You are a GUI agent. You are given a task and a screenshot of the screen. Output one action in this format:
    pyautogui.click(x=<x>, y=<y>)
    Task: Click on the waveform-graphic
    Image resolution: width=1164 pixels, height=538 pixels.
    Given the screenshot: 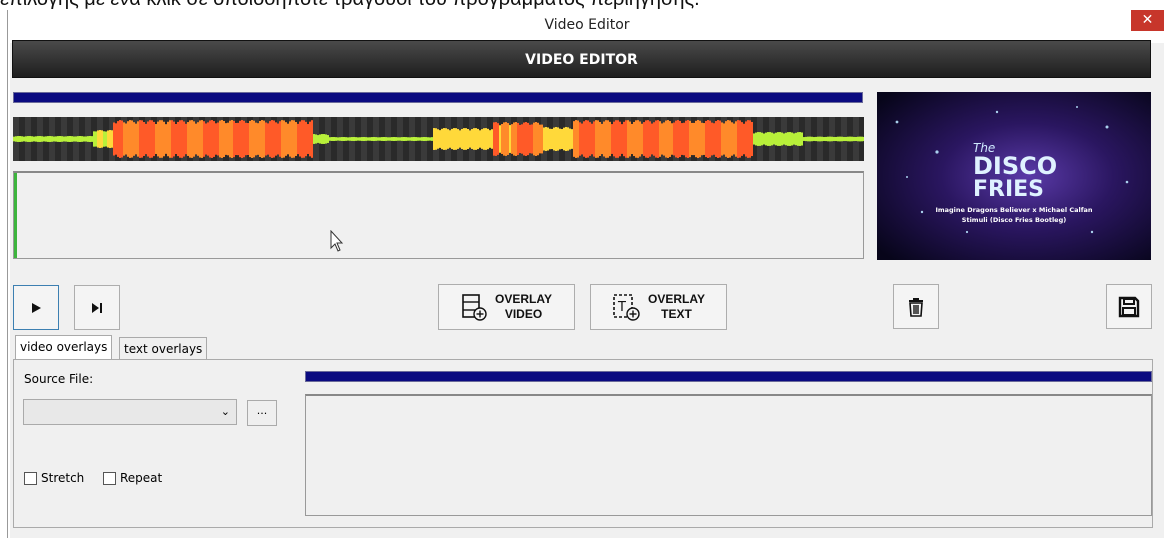 What is the action you would take?
    pyautogui.click(x=438, y=139)
    